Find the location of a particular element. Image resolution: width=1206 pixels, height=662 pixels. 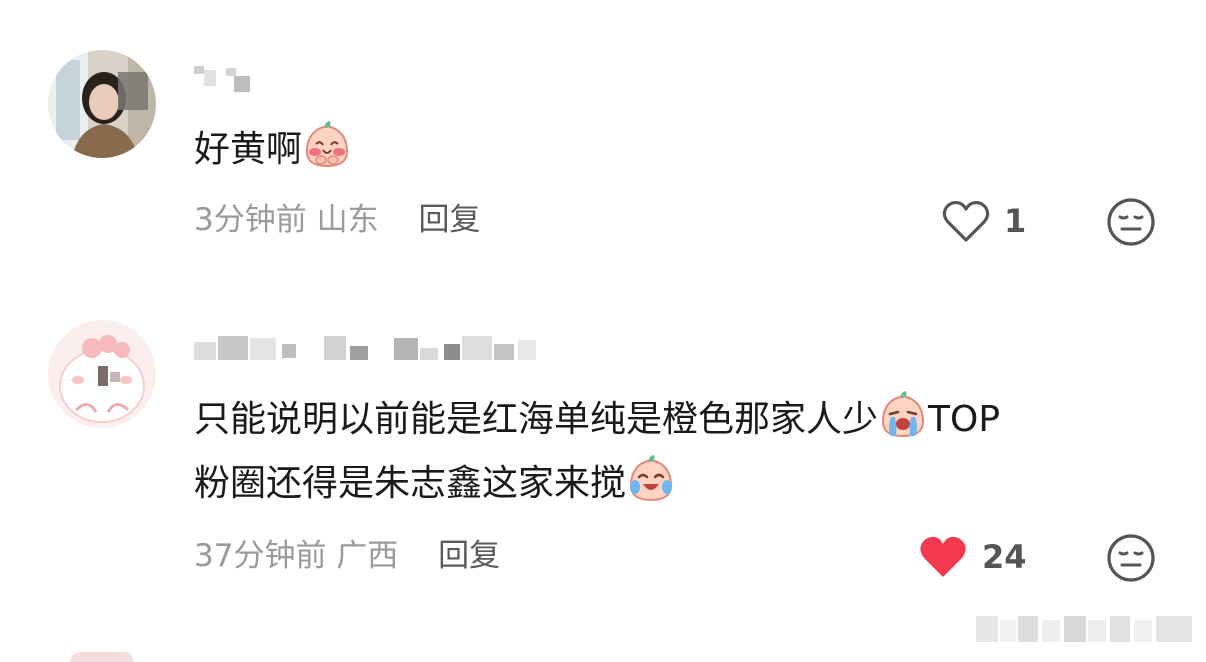

comment-meta: 37分钟前 广西 回复 is located at coordinates (347, 556).